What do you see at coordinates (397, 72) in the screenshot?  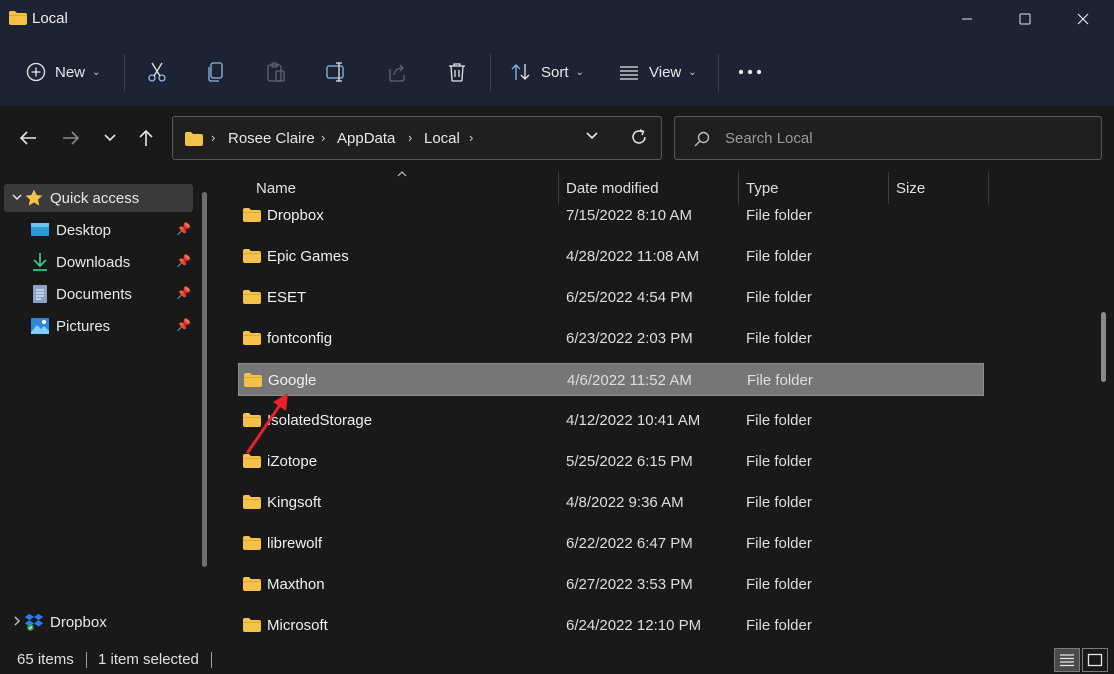 I see `share-button` at bounding box center [397, 72].